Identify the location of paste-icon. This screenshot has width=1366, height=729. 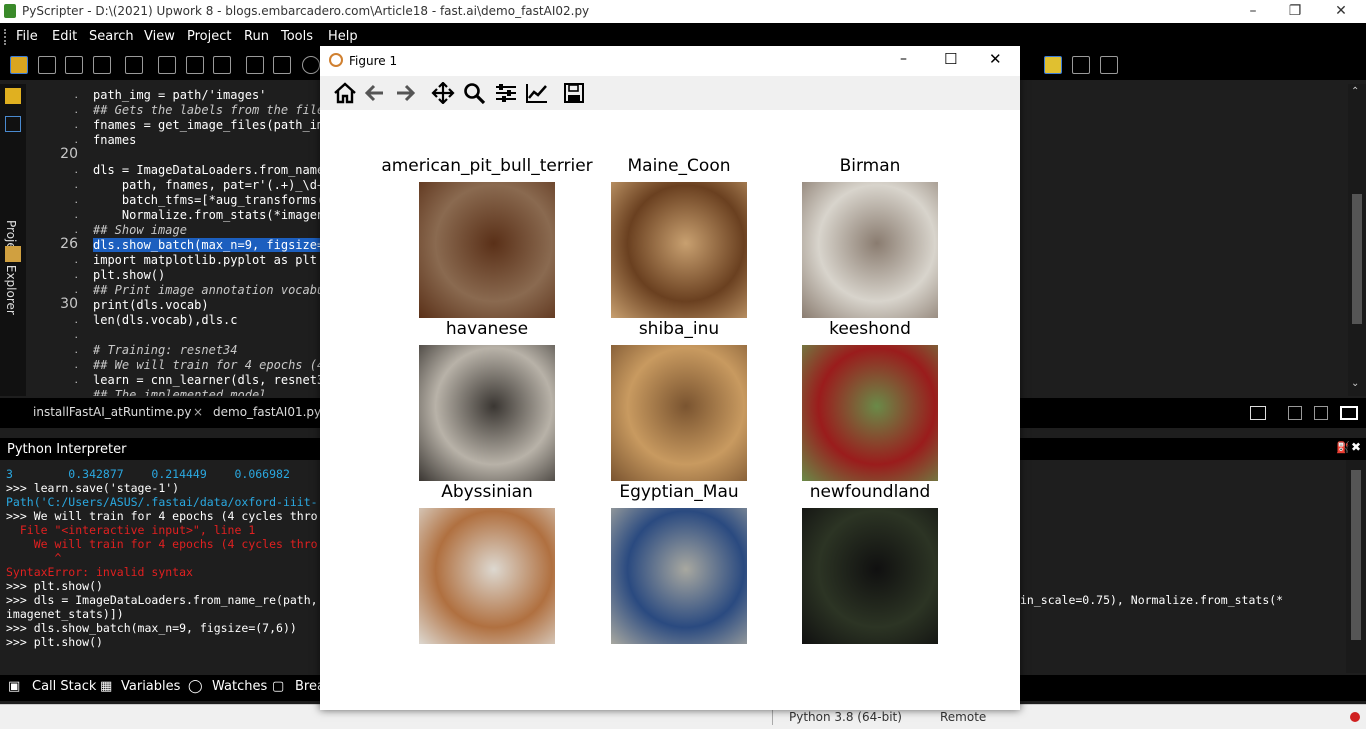
(222, 65).